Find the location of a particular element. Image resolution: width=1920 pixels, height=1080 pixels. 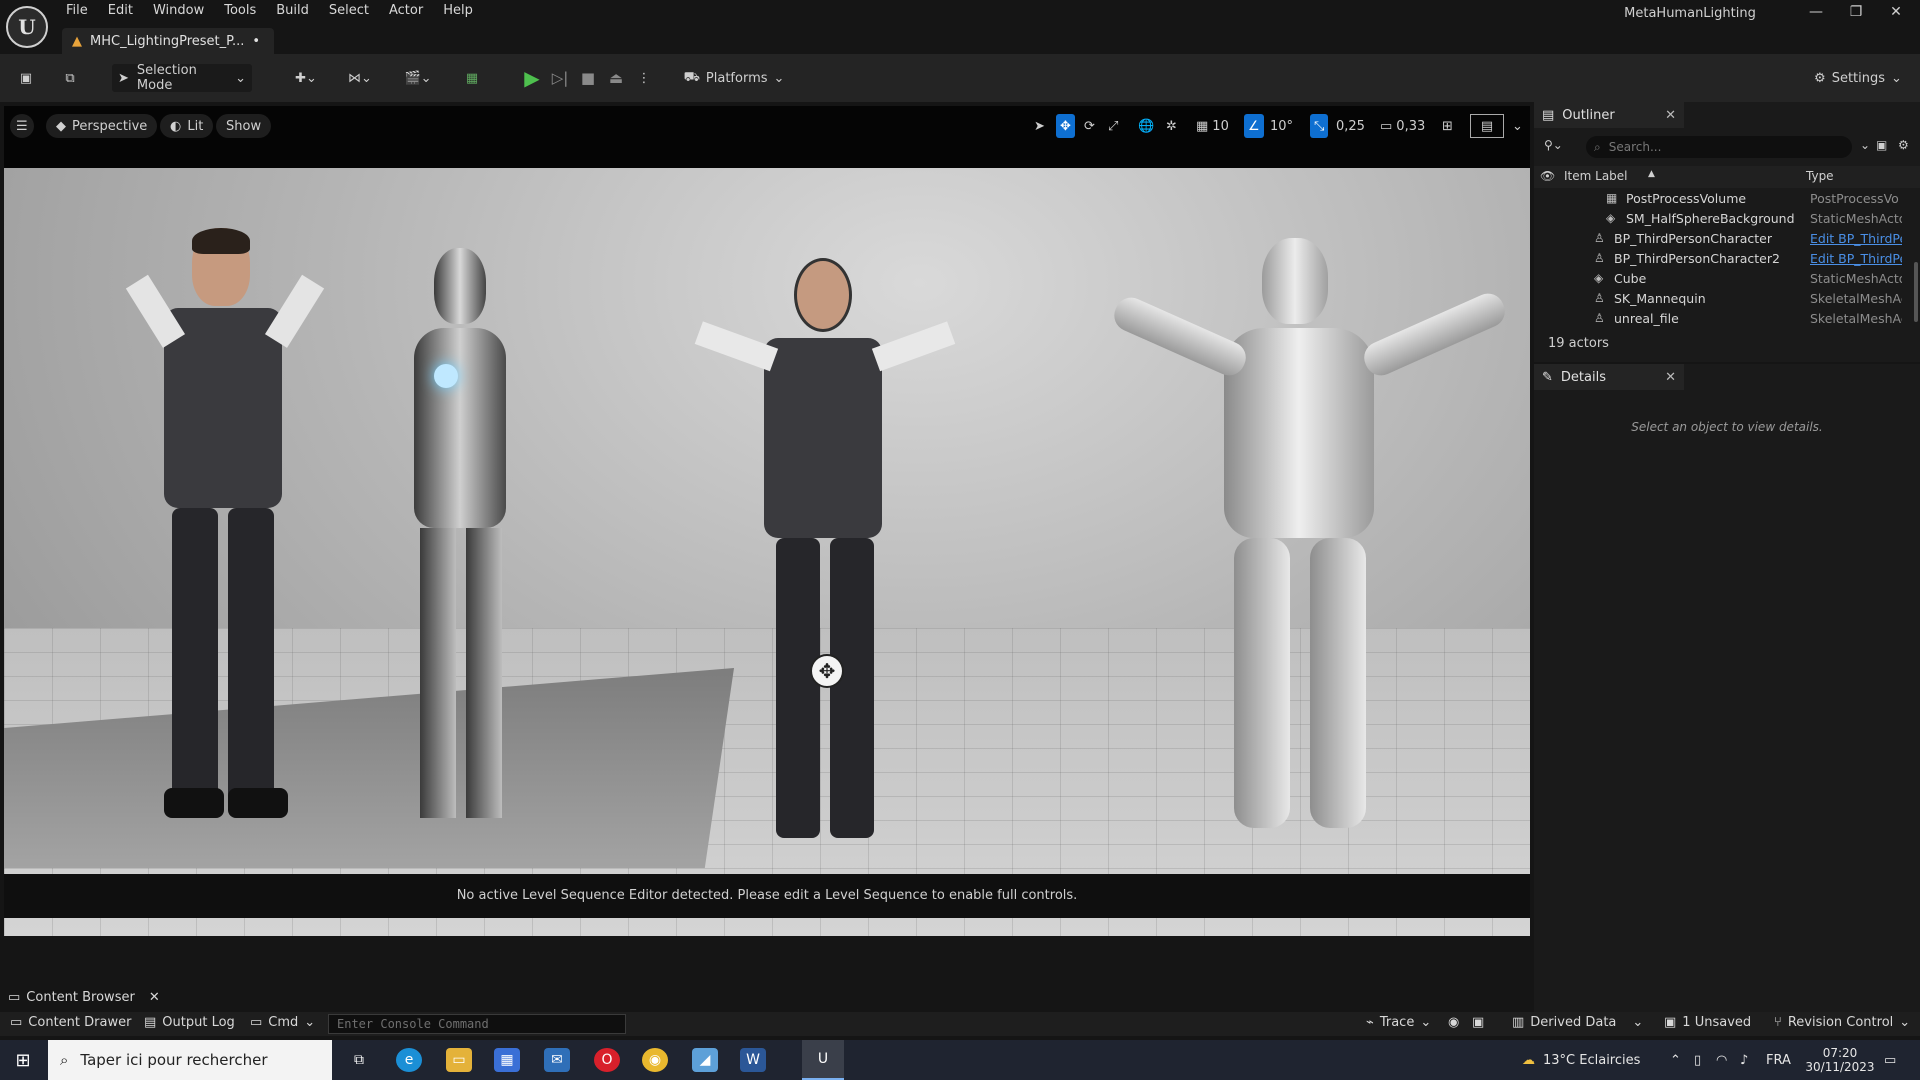

eye-icon: 👁 is located at coordinates (1547, 176).